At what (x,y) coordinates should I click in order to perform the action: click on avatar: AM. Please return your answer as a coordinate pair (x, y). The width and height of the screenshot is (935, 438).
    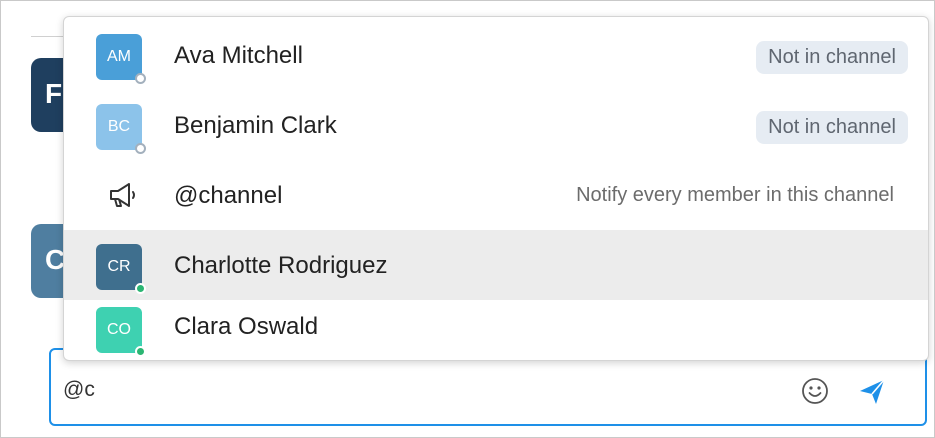
    Looking at the image, I should click on (121, 59).